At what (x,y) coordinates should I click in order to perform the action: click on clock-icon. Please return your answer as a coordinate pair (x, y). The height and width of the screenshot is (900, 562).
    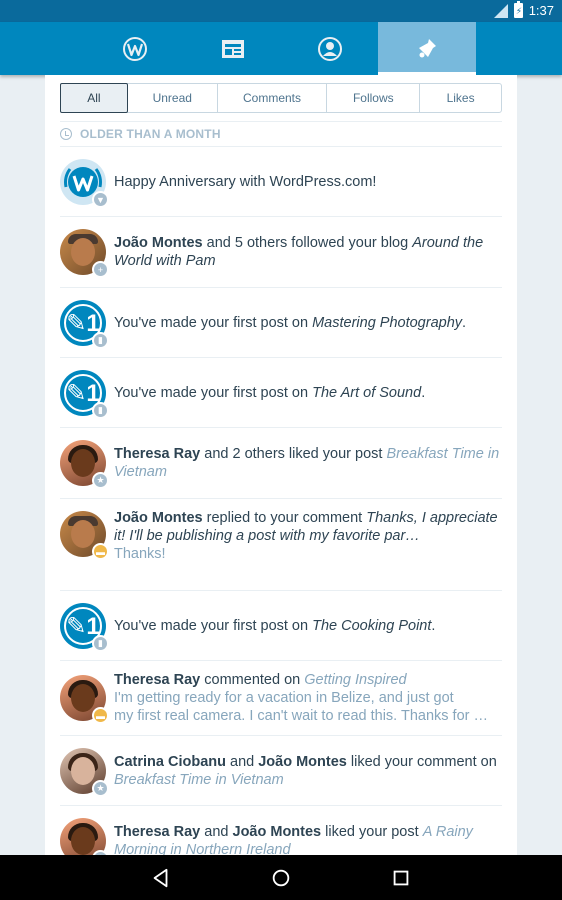
    Looking at the image, I should click on (66, 134).